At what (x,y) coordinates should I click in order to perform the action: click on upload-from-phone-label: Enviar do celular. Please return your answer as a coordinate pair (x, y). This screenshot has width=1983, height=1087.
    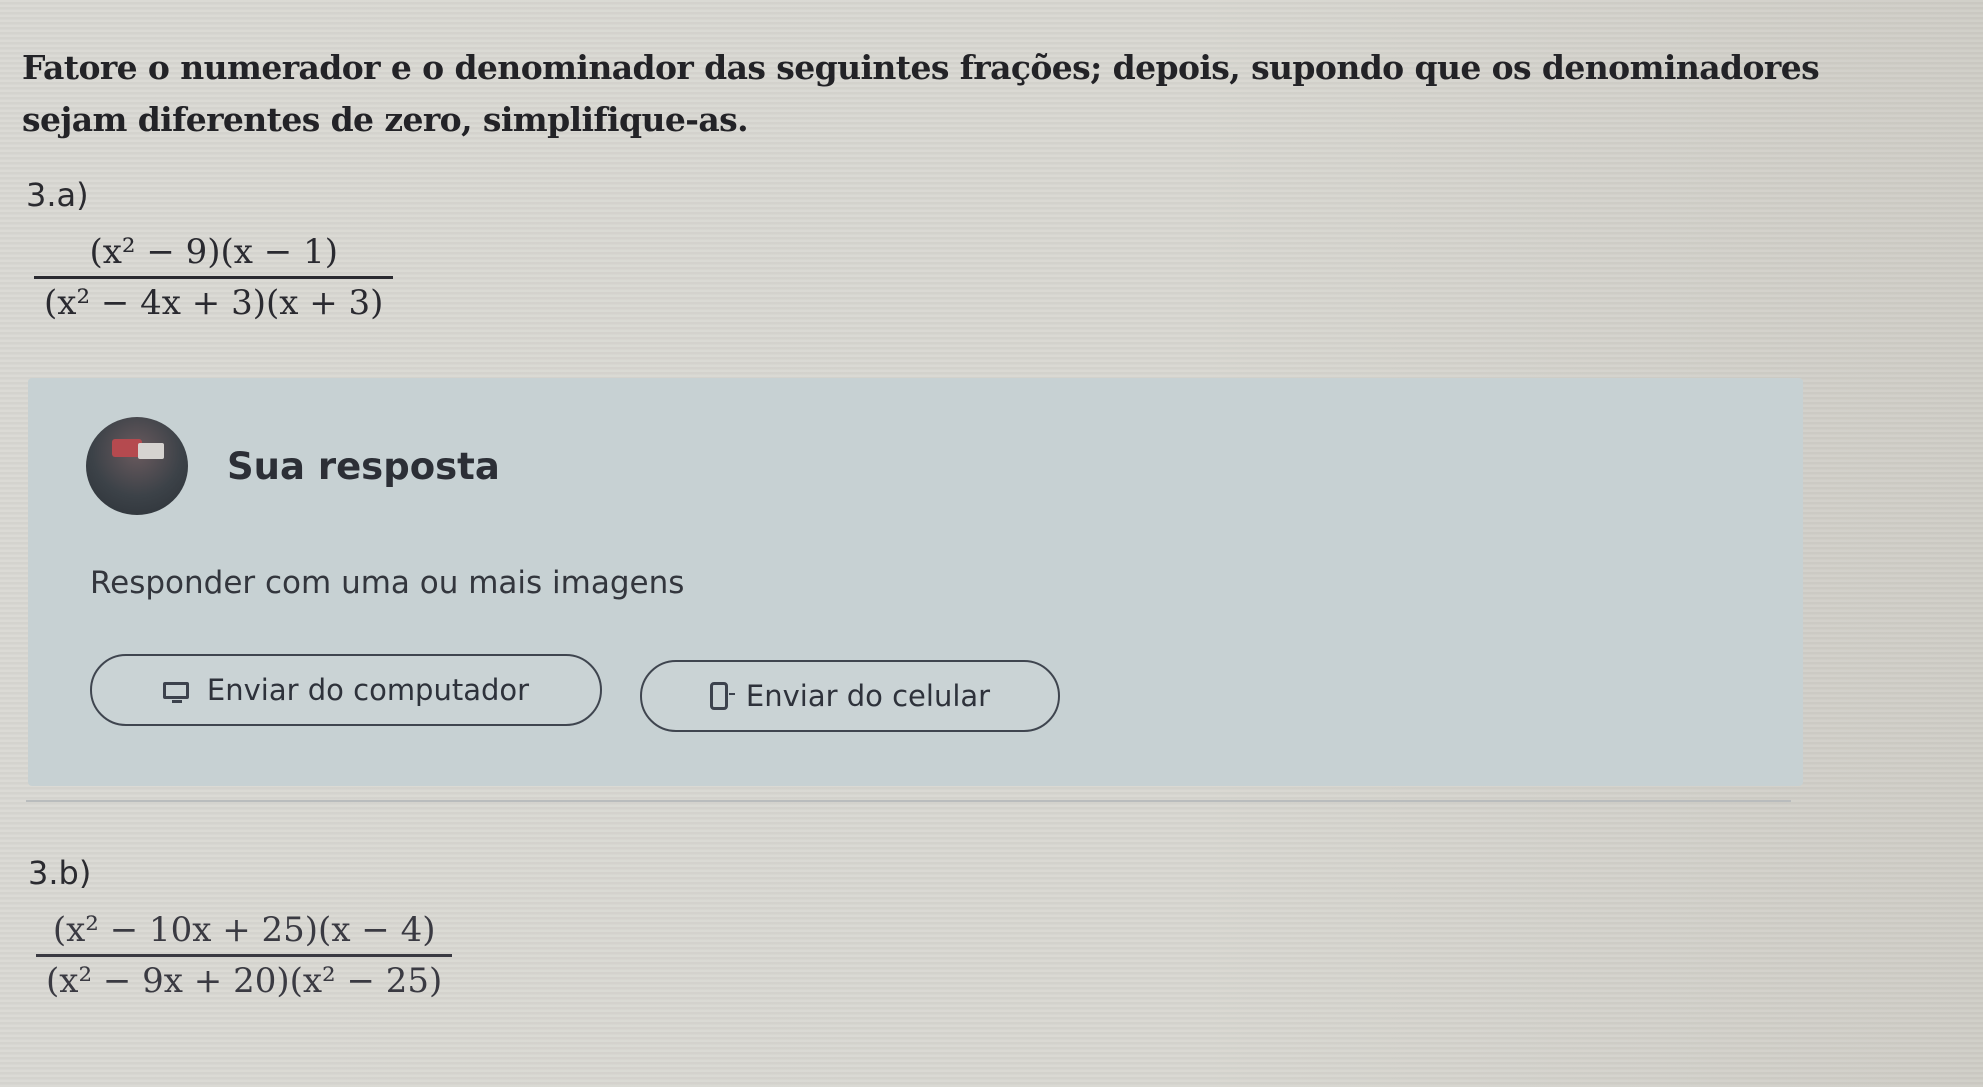
    Looking at the image, I should click on (868, 696).